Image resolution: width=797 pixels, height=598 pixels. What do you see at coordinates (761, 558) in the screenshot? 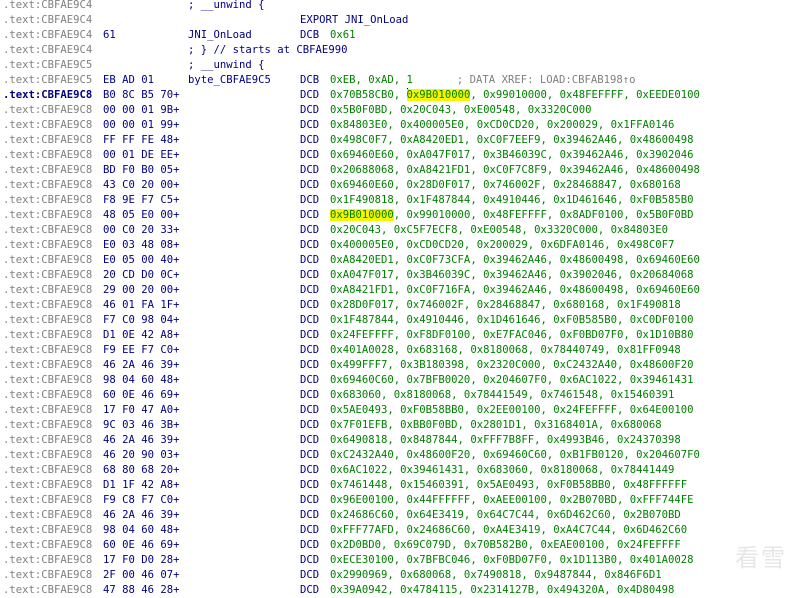
I see `watermark-logo: 看雪` at bounding box center [761, 558].